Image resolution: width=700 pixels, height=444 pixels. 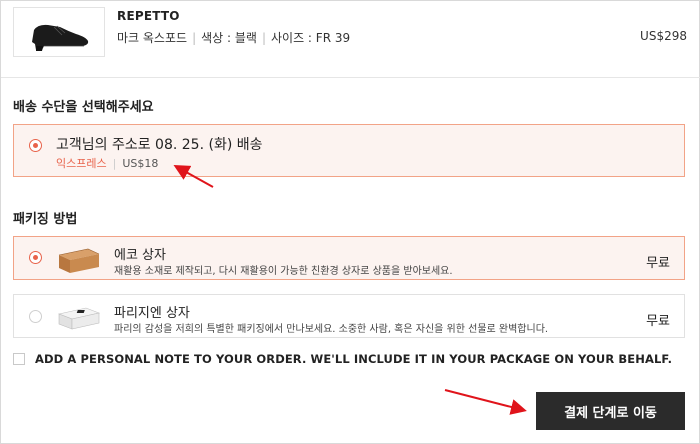 I want to click on shoe-icon, so click(x=60, y=37).